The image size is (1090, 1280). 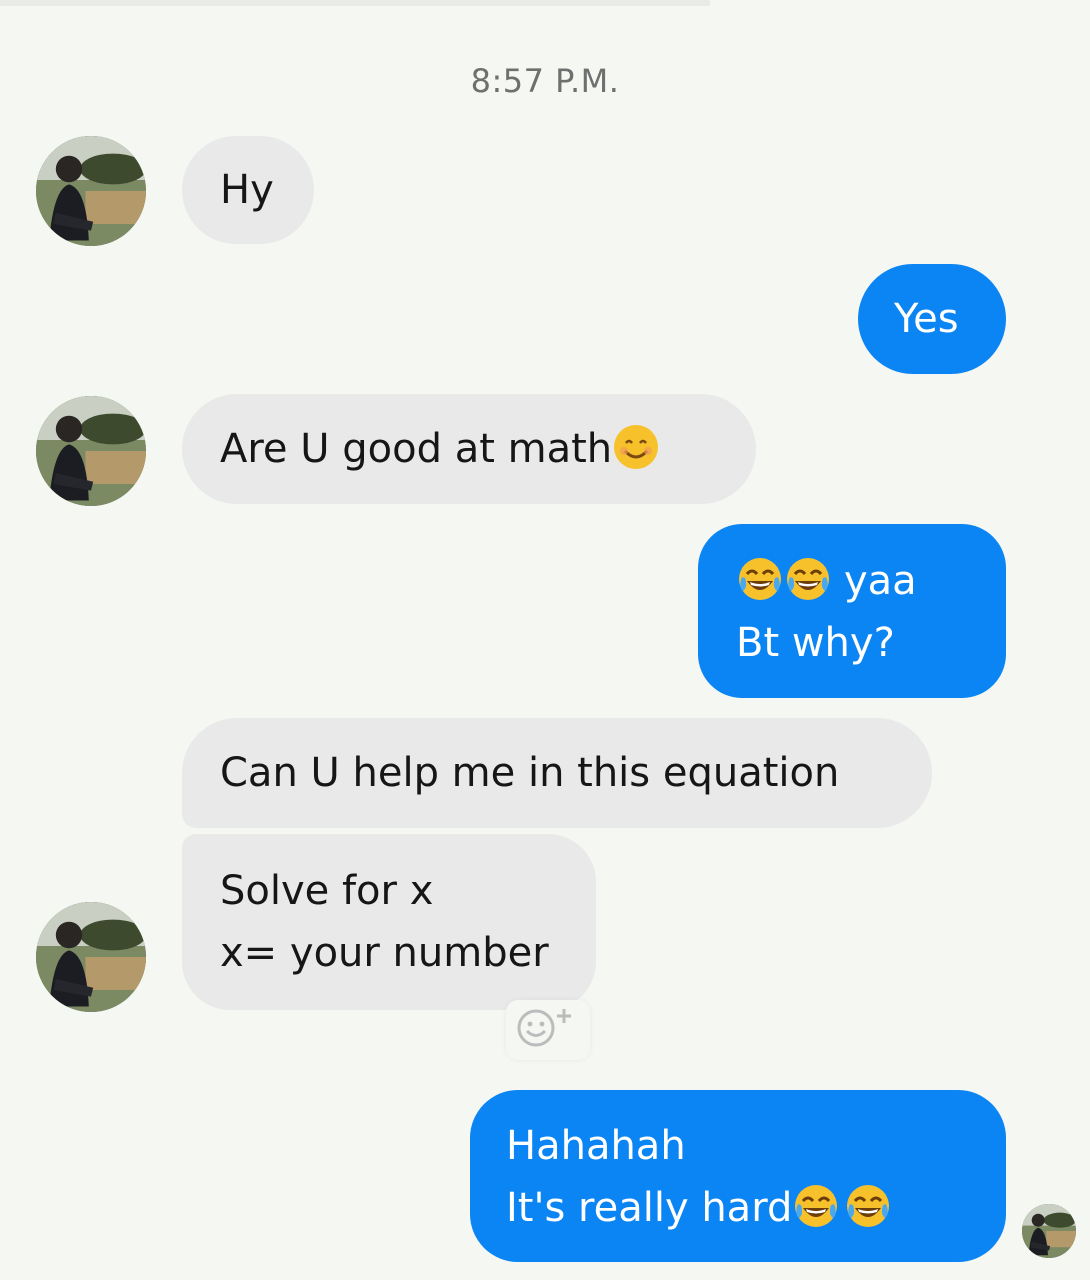 I want to click on outgoing-message-bubble: Yes, so click(x=932, y=319).